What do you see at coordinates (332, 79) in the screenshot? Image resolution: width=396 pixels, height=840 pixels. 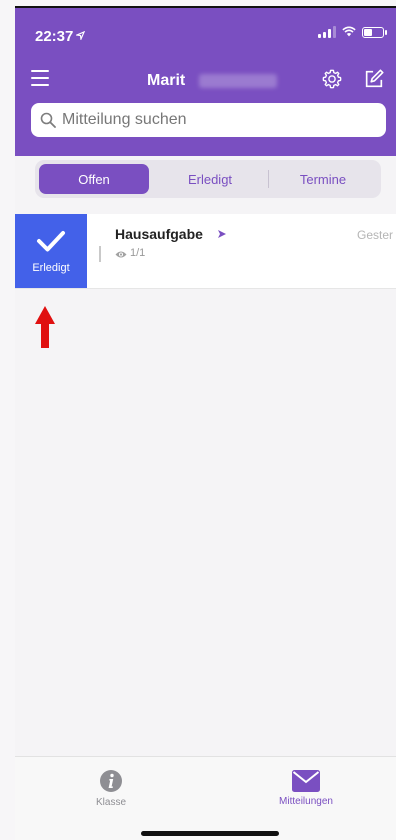 I see `gear-icon` at bounding box center [332, 79].